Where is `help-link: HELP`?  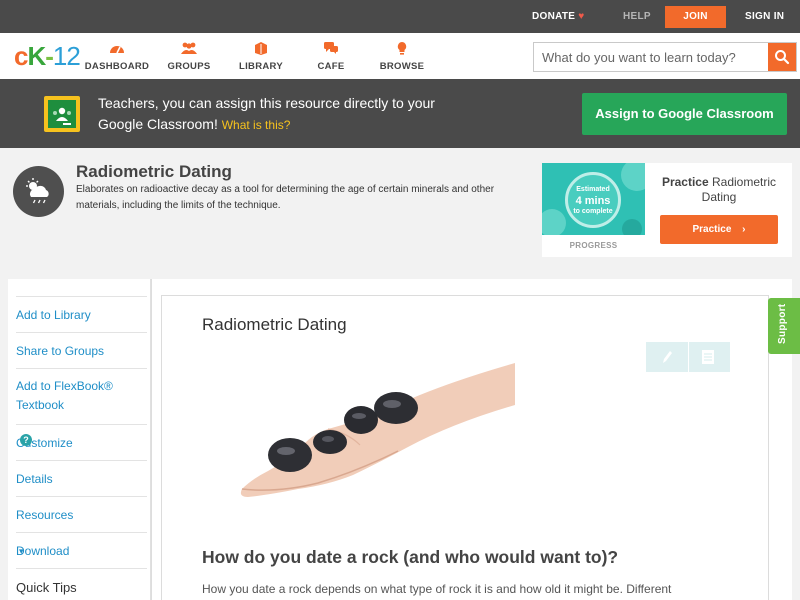 help-link: HELP is located at coordinates (637, 16).